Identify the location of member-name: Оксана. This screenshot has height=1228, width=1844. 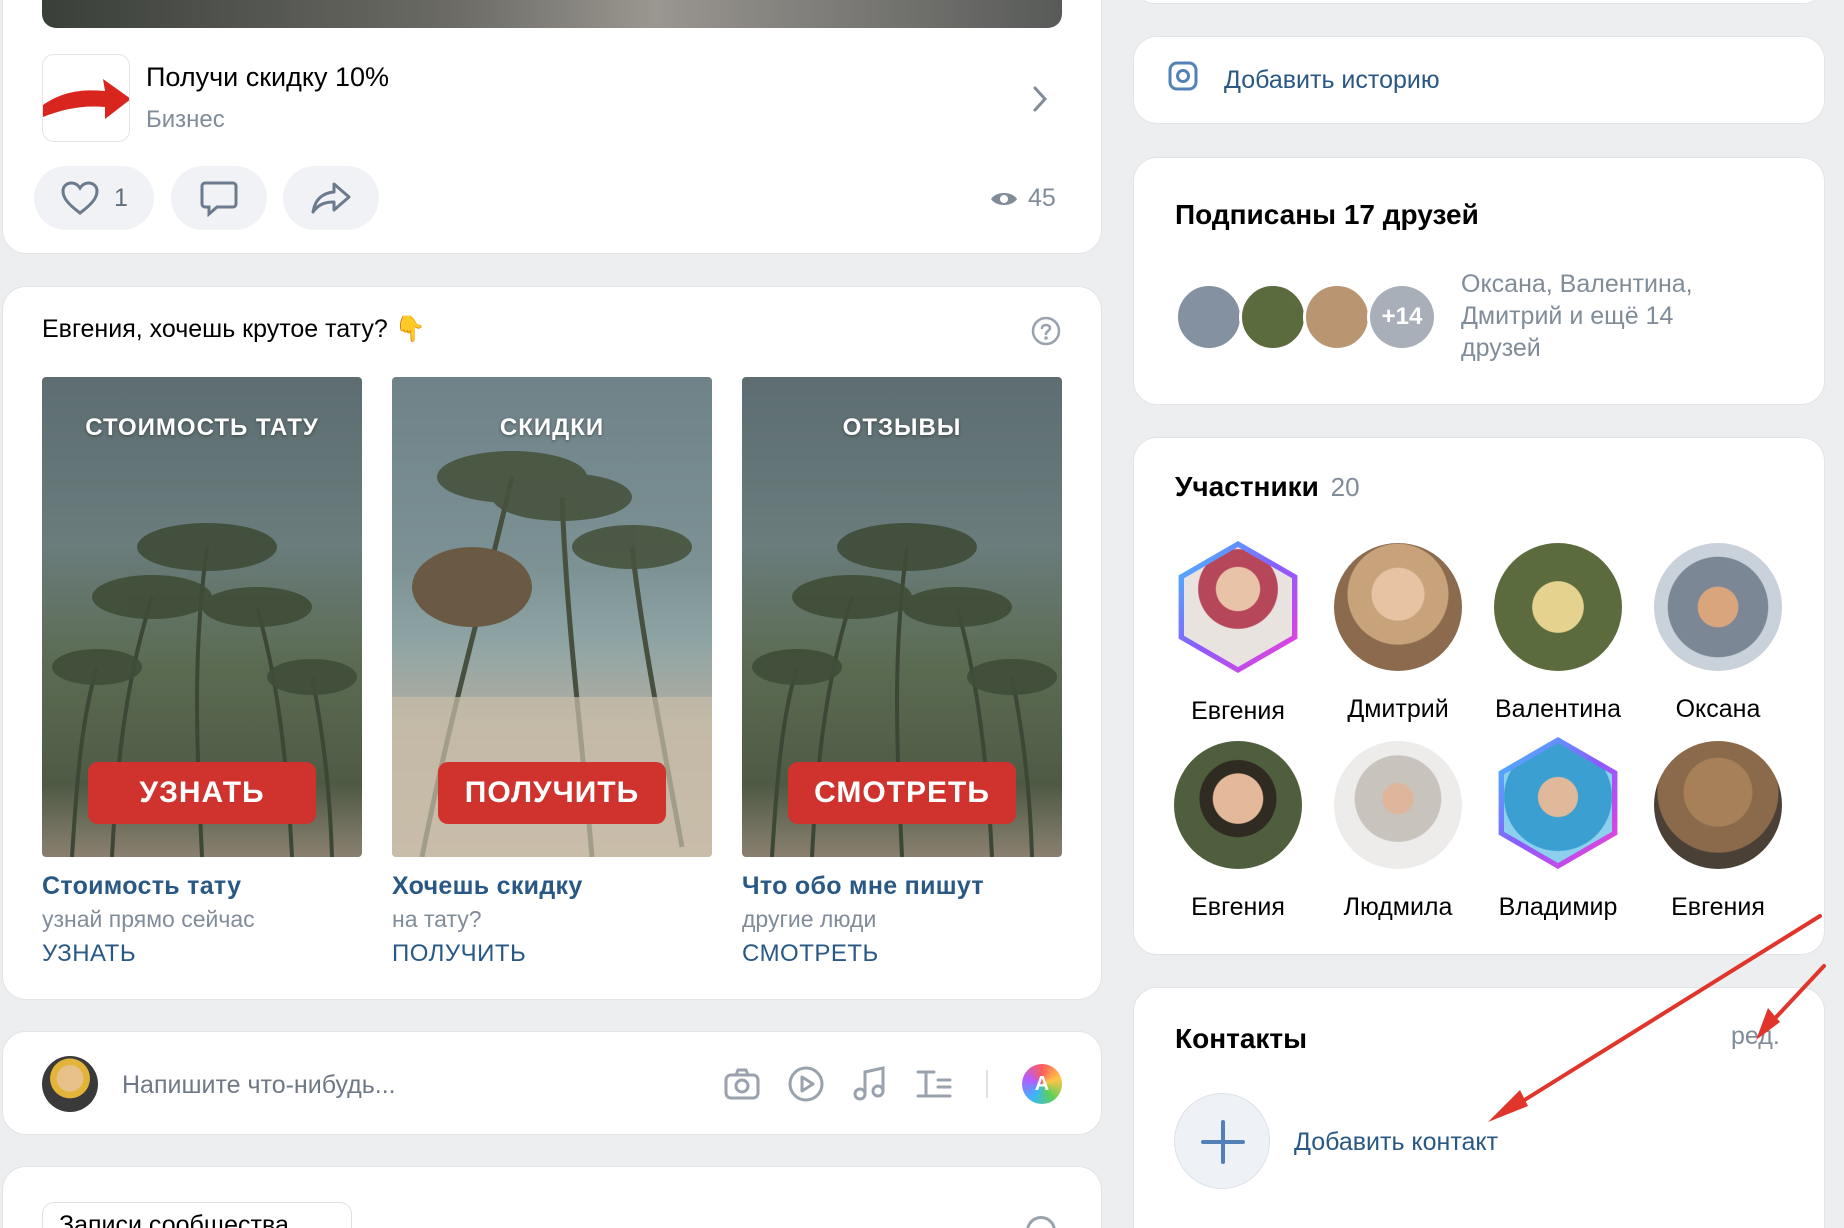
(1718, 709).